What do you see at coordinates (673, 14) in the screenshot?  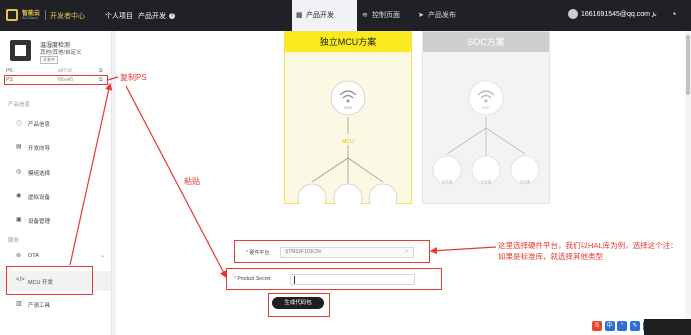 I see `headset-icon: ◔` at bounding box center [673, 14].